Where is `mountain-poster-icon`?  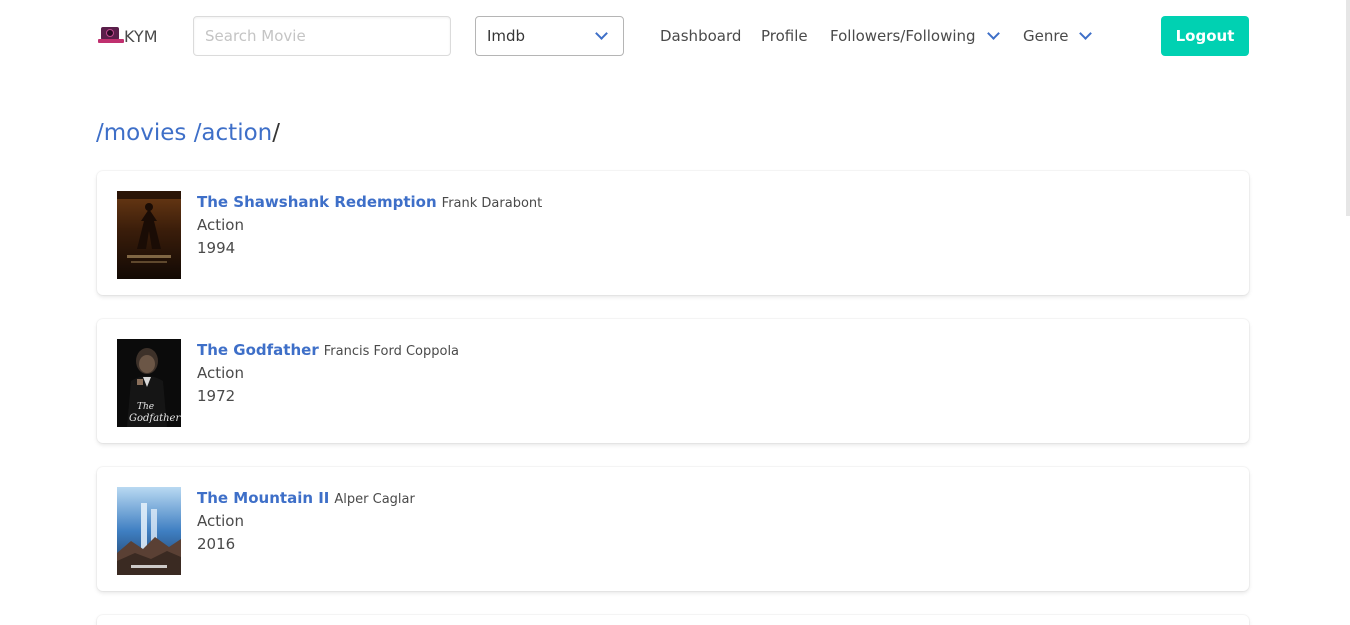 mountain-poster-icon is located at coordinates (149, 531).